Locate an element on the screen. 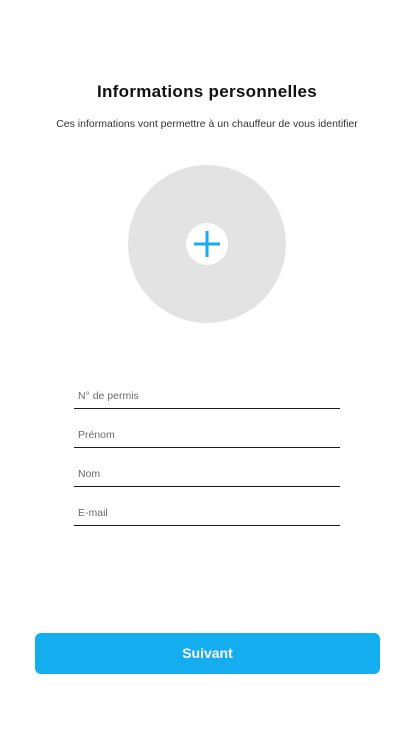  next-button: Suivant is located at coordinates (207, 653).